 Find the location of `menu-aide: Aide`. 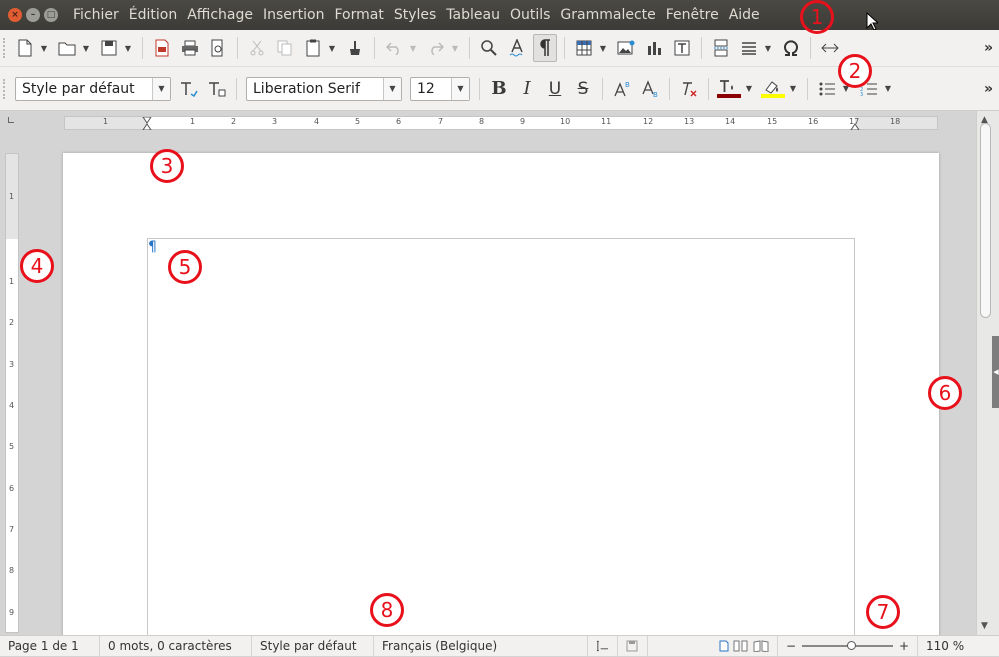

menu-aide: Aide is located at coordinates (744, 15).